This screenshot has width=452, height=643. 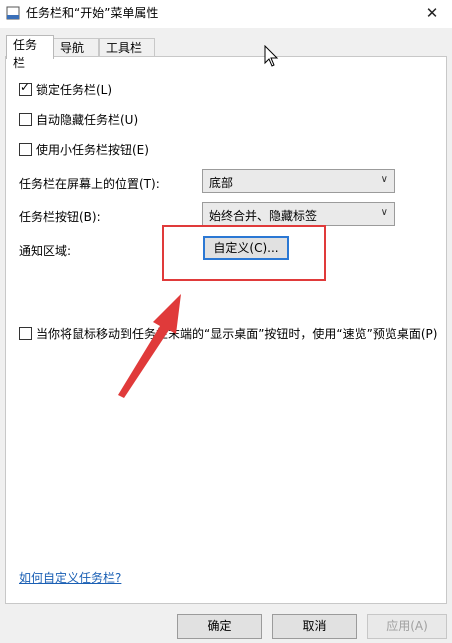 I want to click on taskbar-position-value: 底部, so click(x=221, y=183).